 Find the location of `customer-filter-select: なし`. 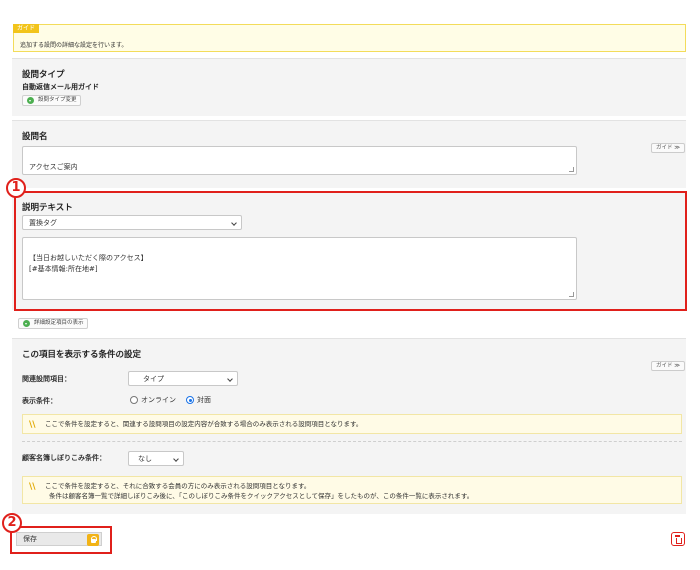

customer-filter-select: なし is located at coordinates (156, 458).